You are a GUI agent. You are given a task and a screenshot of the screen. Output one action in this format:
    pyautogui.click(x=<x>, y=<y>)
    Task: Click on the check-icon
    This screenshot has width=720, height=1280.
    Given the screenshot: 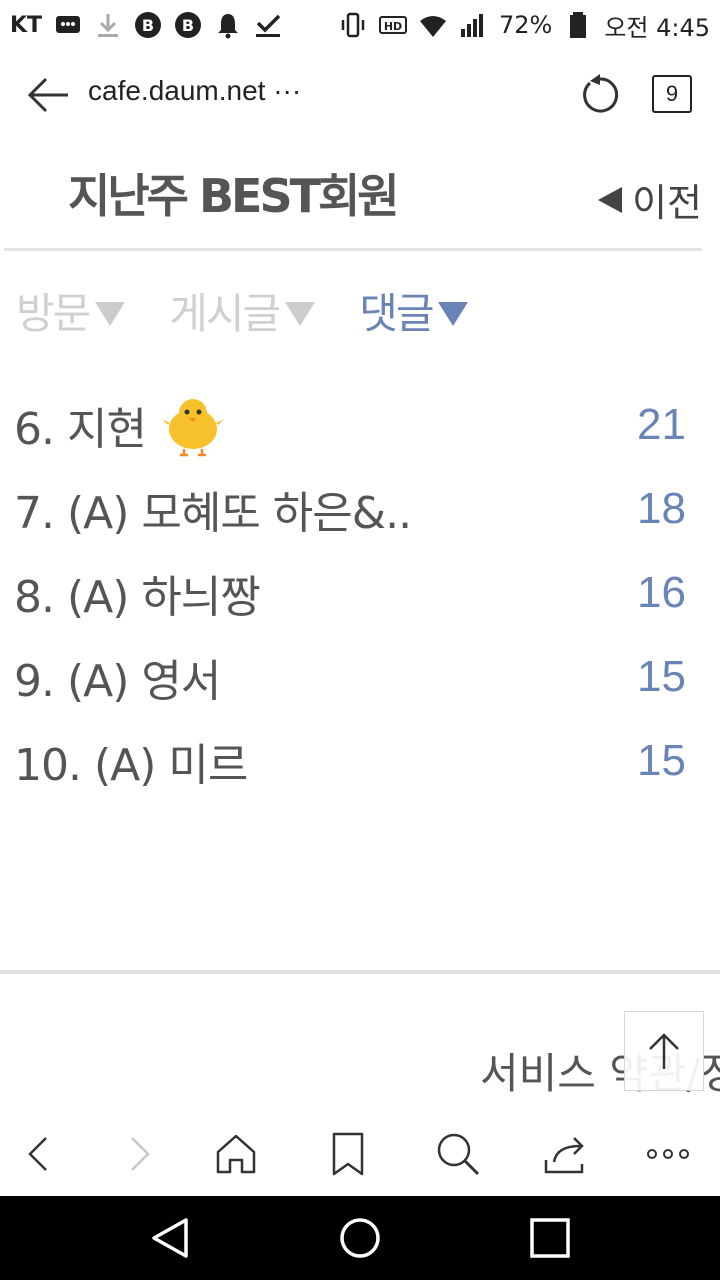 What is the action you would take?
    pyautogui.click(x=268, y=25)
    